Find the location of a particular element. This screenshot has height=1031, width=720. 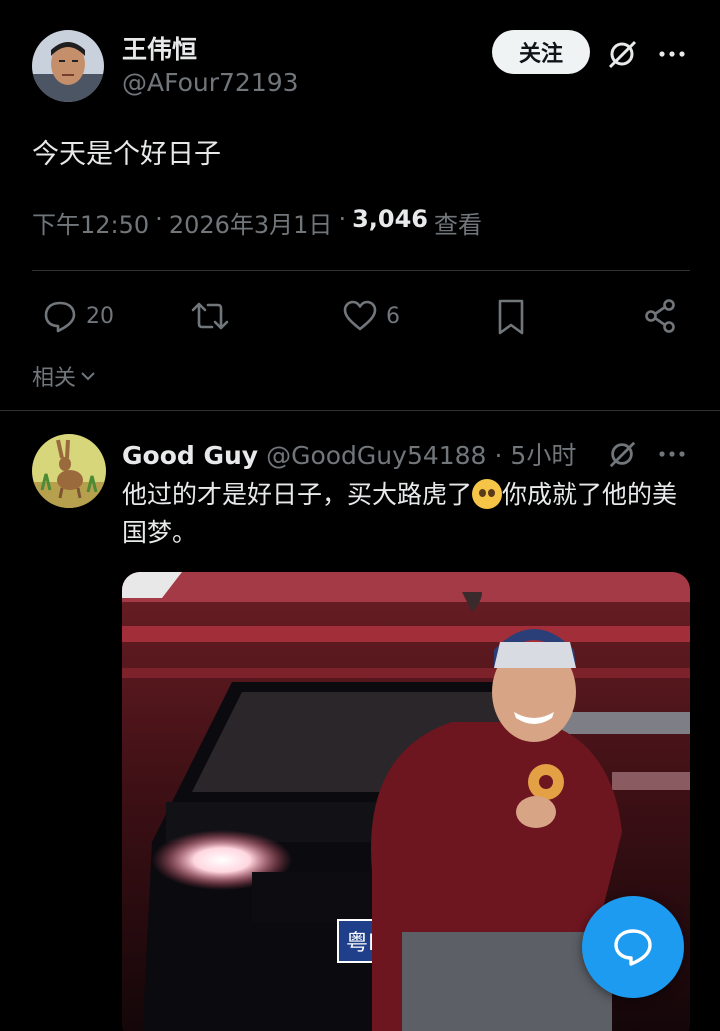

retweet-icon is located at coordinates (210, 316).